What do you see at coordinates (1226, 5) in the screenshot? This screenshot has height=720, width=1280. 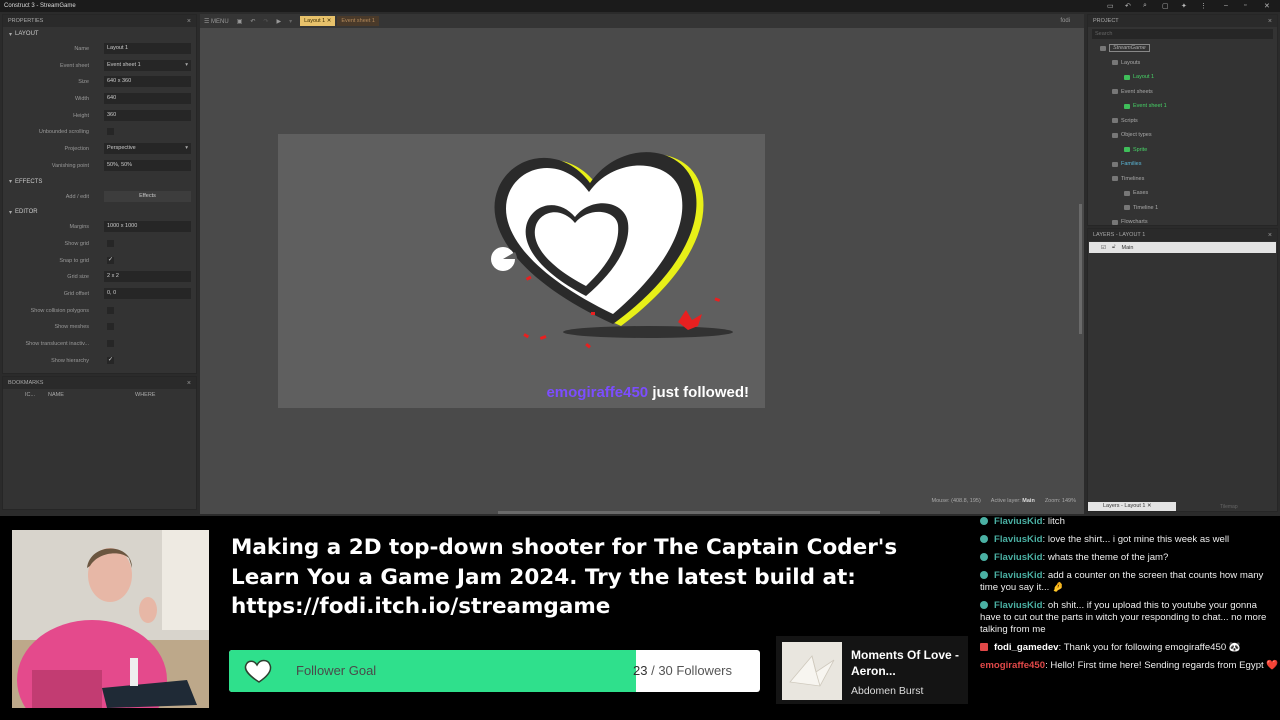 I see `minimize-icon: –` at bounding box center [1226, 5].